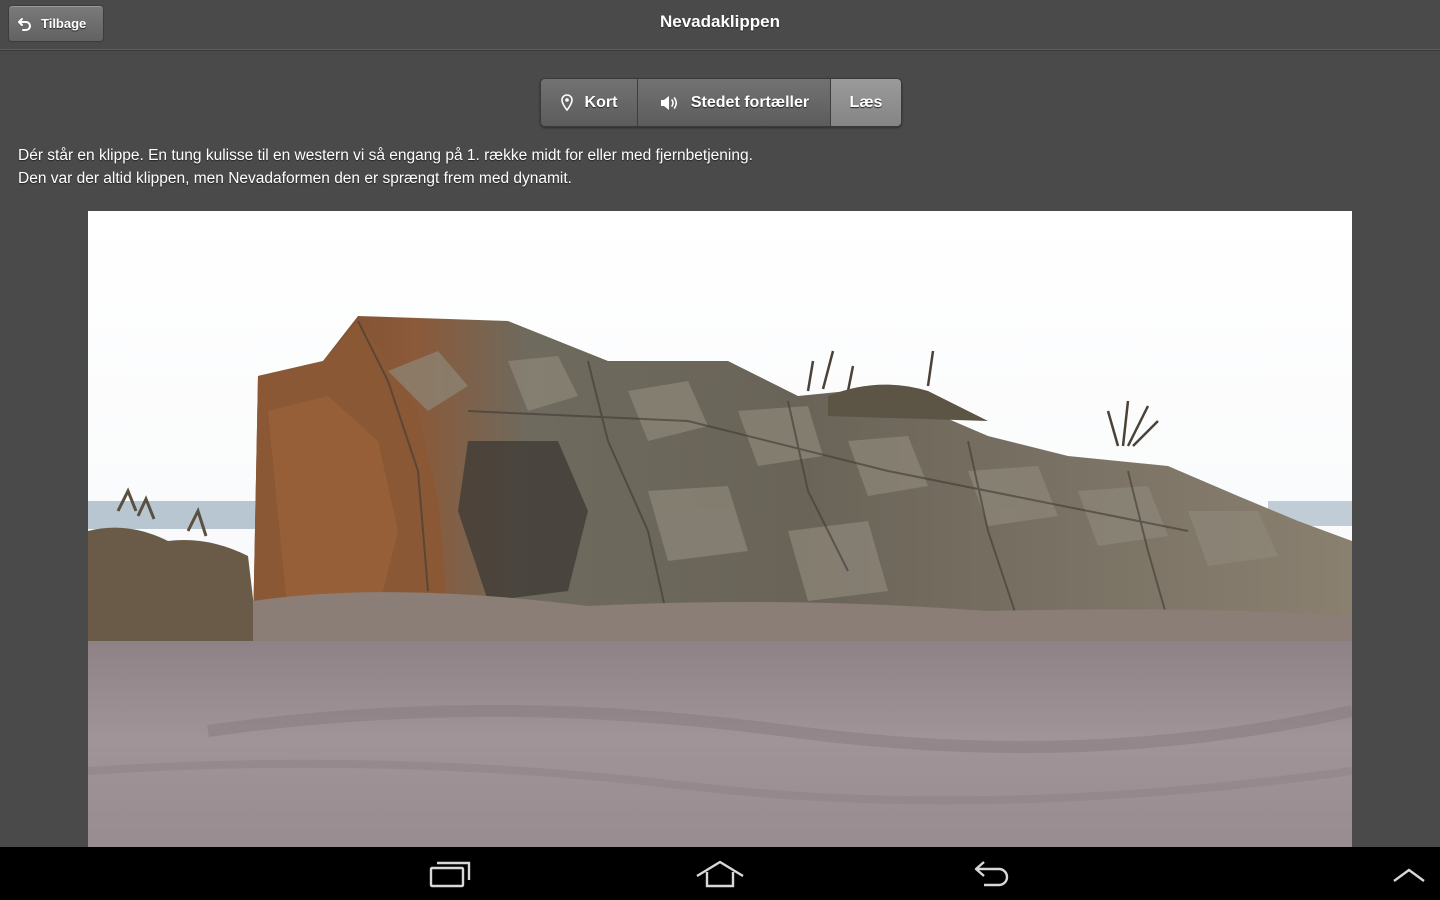 The width and height of the screenshot is (1440, 900). I want to click on chevron-up-icon, so click(1409, 875).